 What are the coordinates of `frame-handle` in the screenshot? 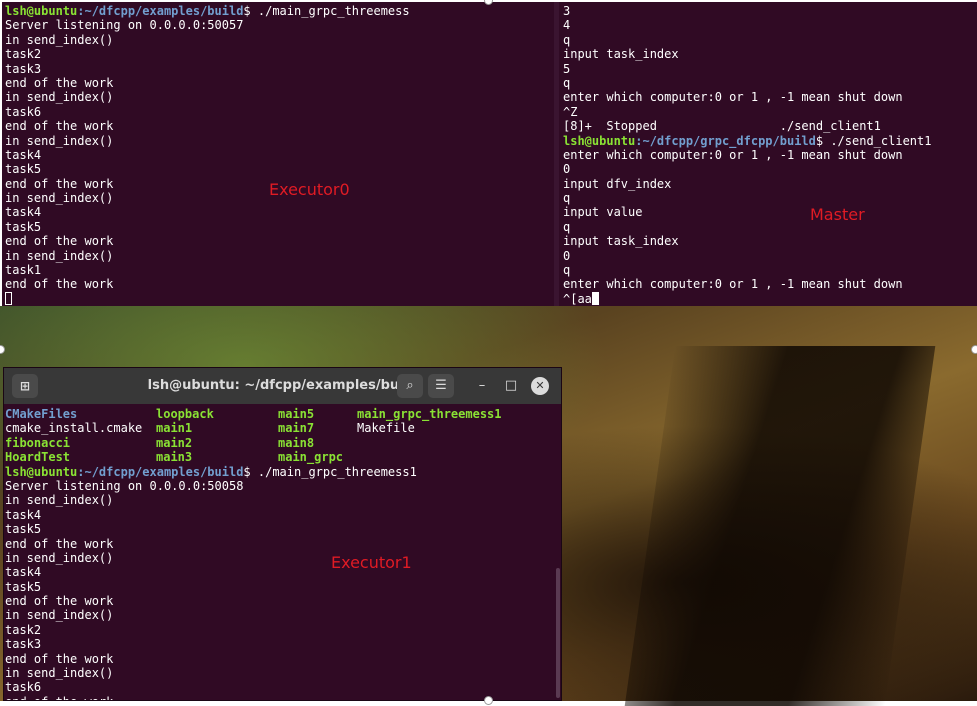 It's located at (974, 349).